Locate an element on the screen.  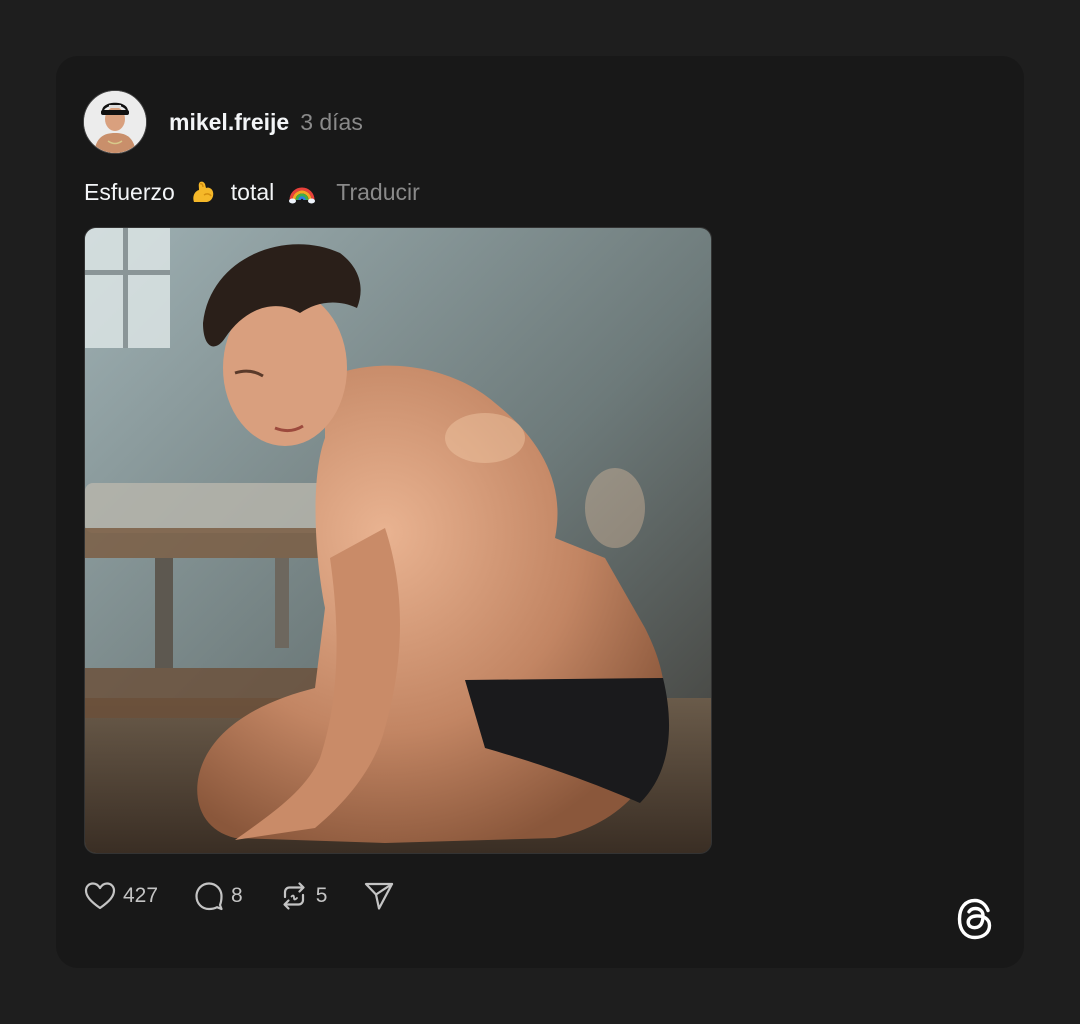
comment-button: 8 is located at coordinates (218, 896).